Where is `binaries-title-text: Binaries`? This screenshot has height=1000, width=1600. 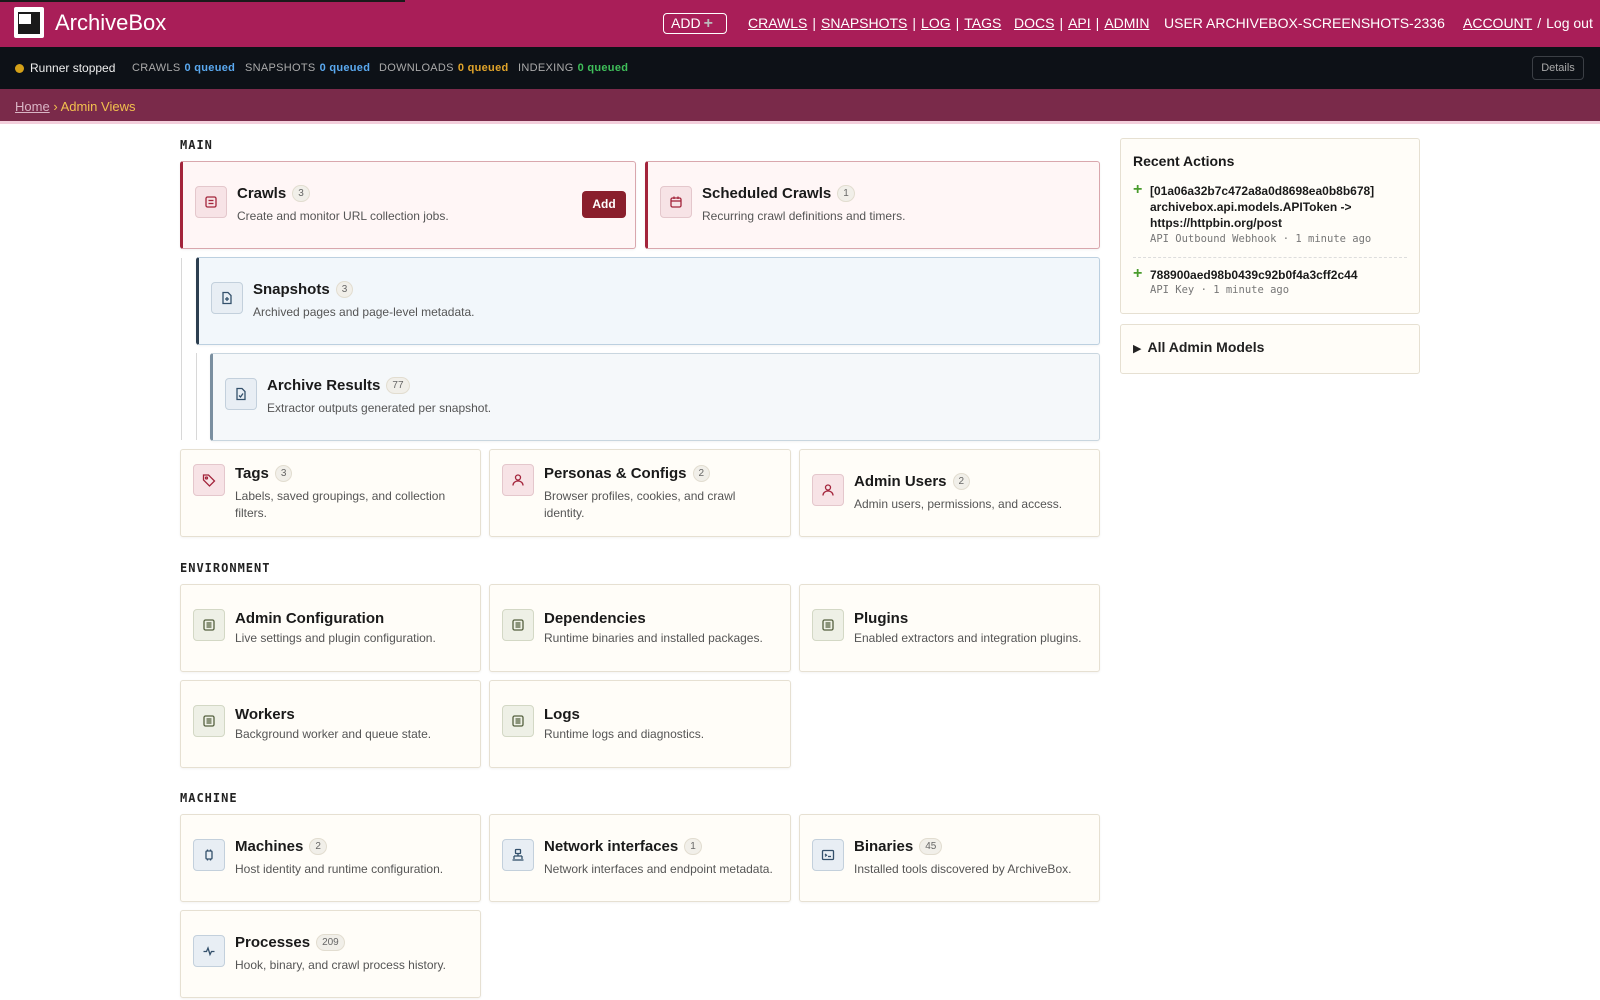 binaries-title-text: Binaries is located at coordinates (884, 846).